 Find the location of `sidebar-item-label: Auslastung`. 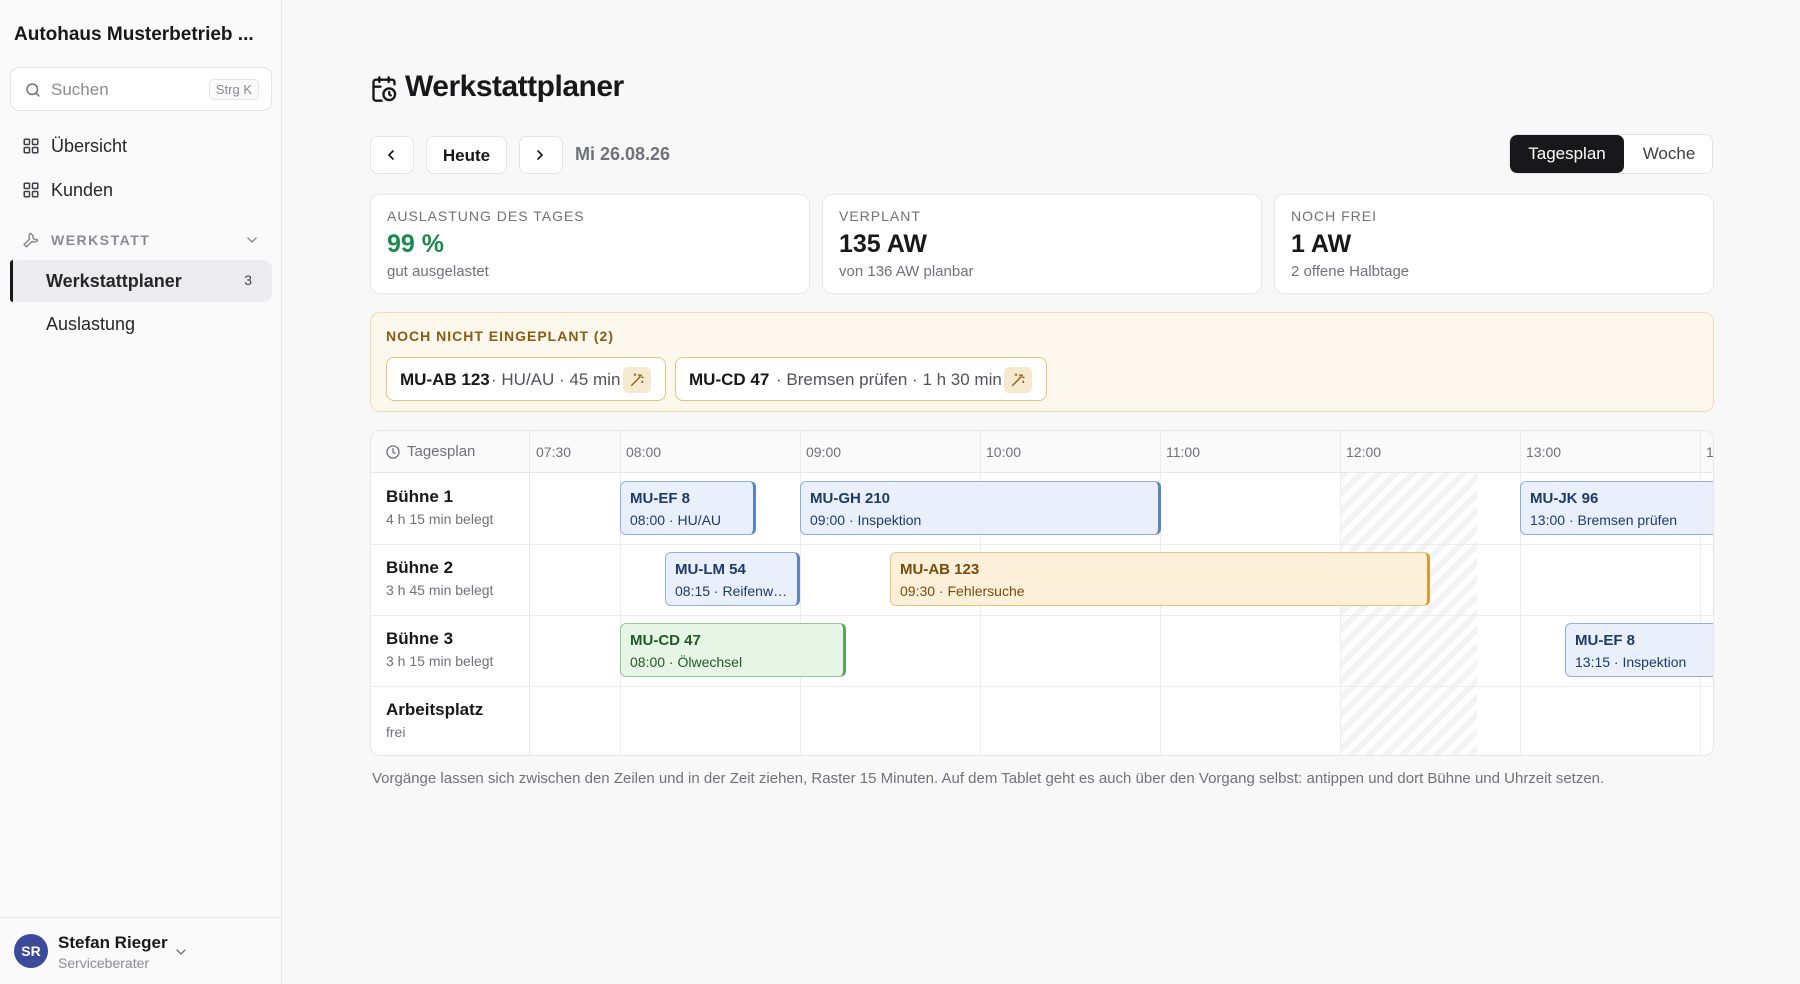

sidebar-item-label: Auslastung is located at coordinates (91, 324).